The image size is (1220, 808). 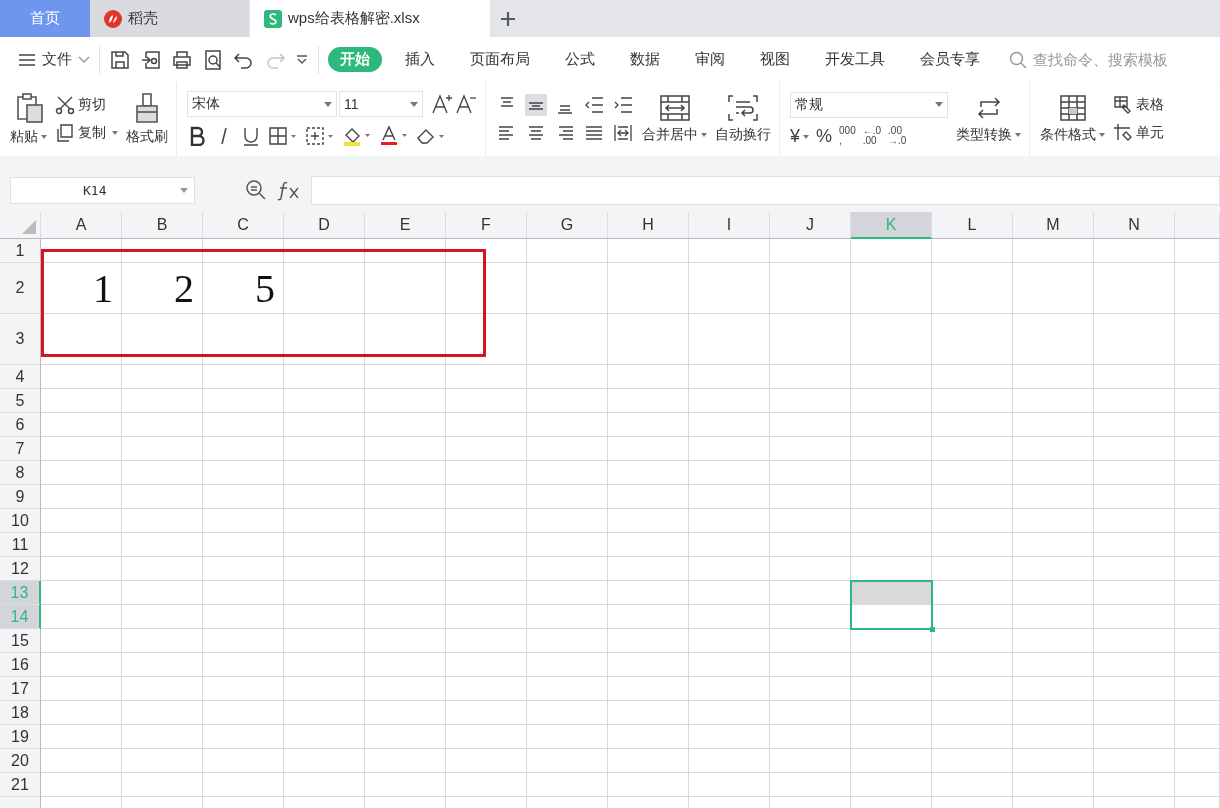 I want to click on row-header: 6, so click(x=20, y=425).